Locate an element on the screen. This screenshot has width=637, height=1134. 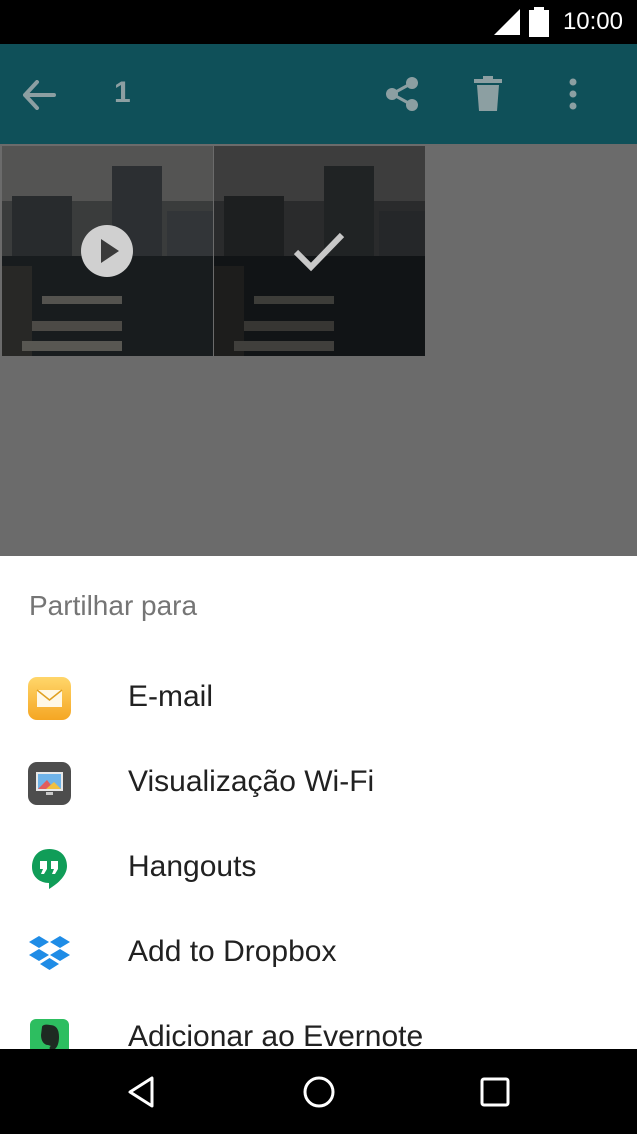
nav-home-icon is located at coordinates (319, 1092).